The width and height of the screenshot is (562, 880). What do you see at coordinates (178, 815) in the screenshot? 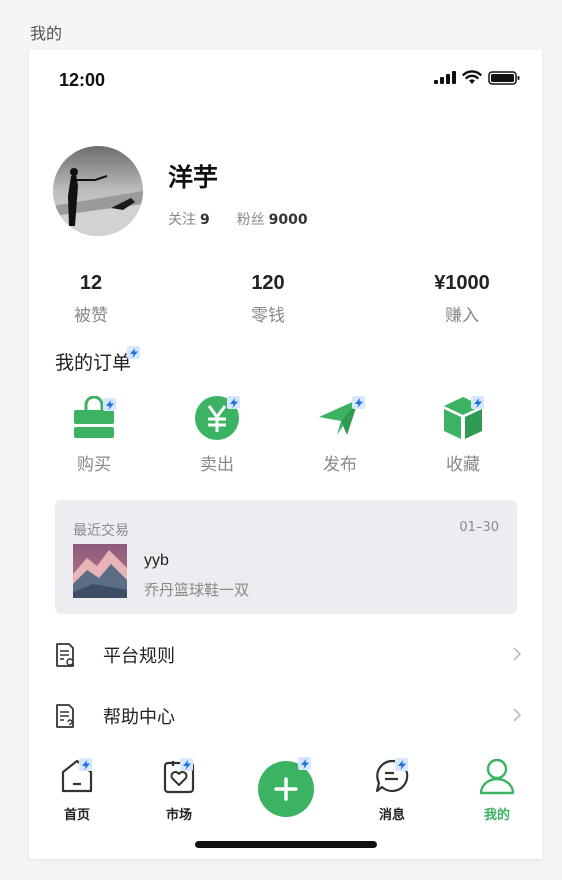
I see `tab-label: 市场` at bounding box center [178, 815].